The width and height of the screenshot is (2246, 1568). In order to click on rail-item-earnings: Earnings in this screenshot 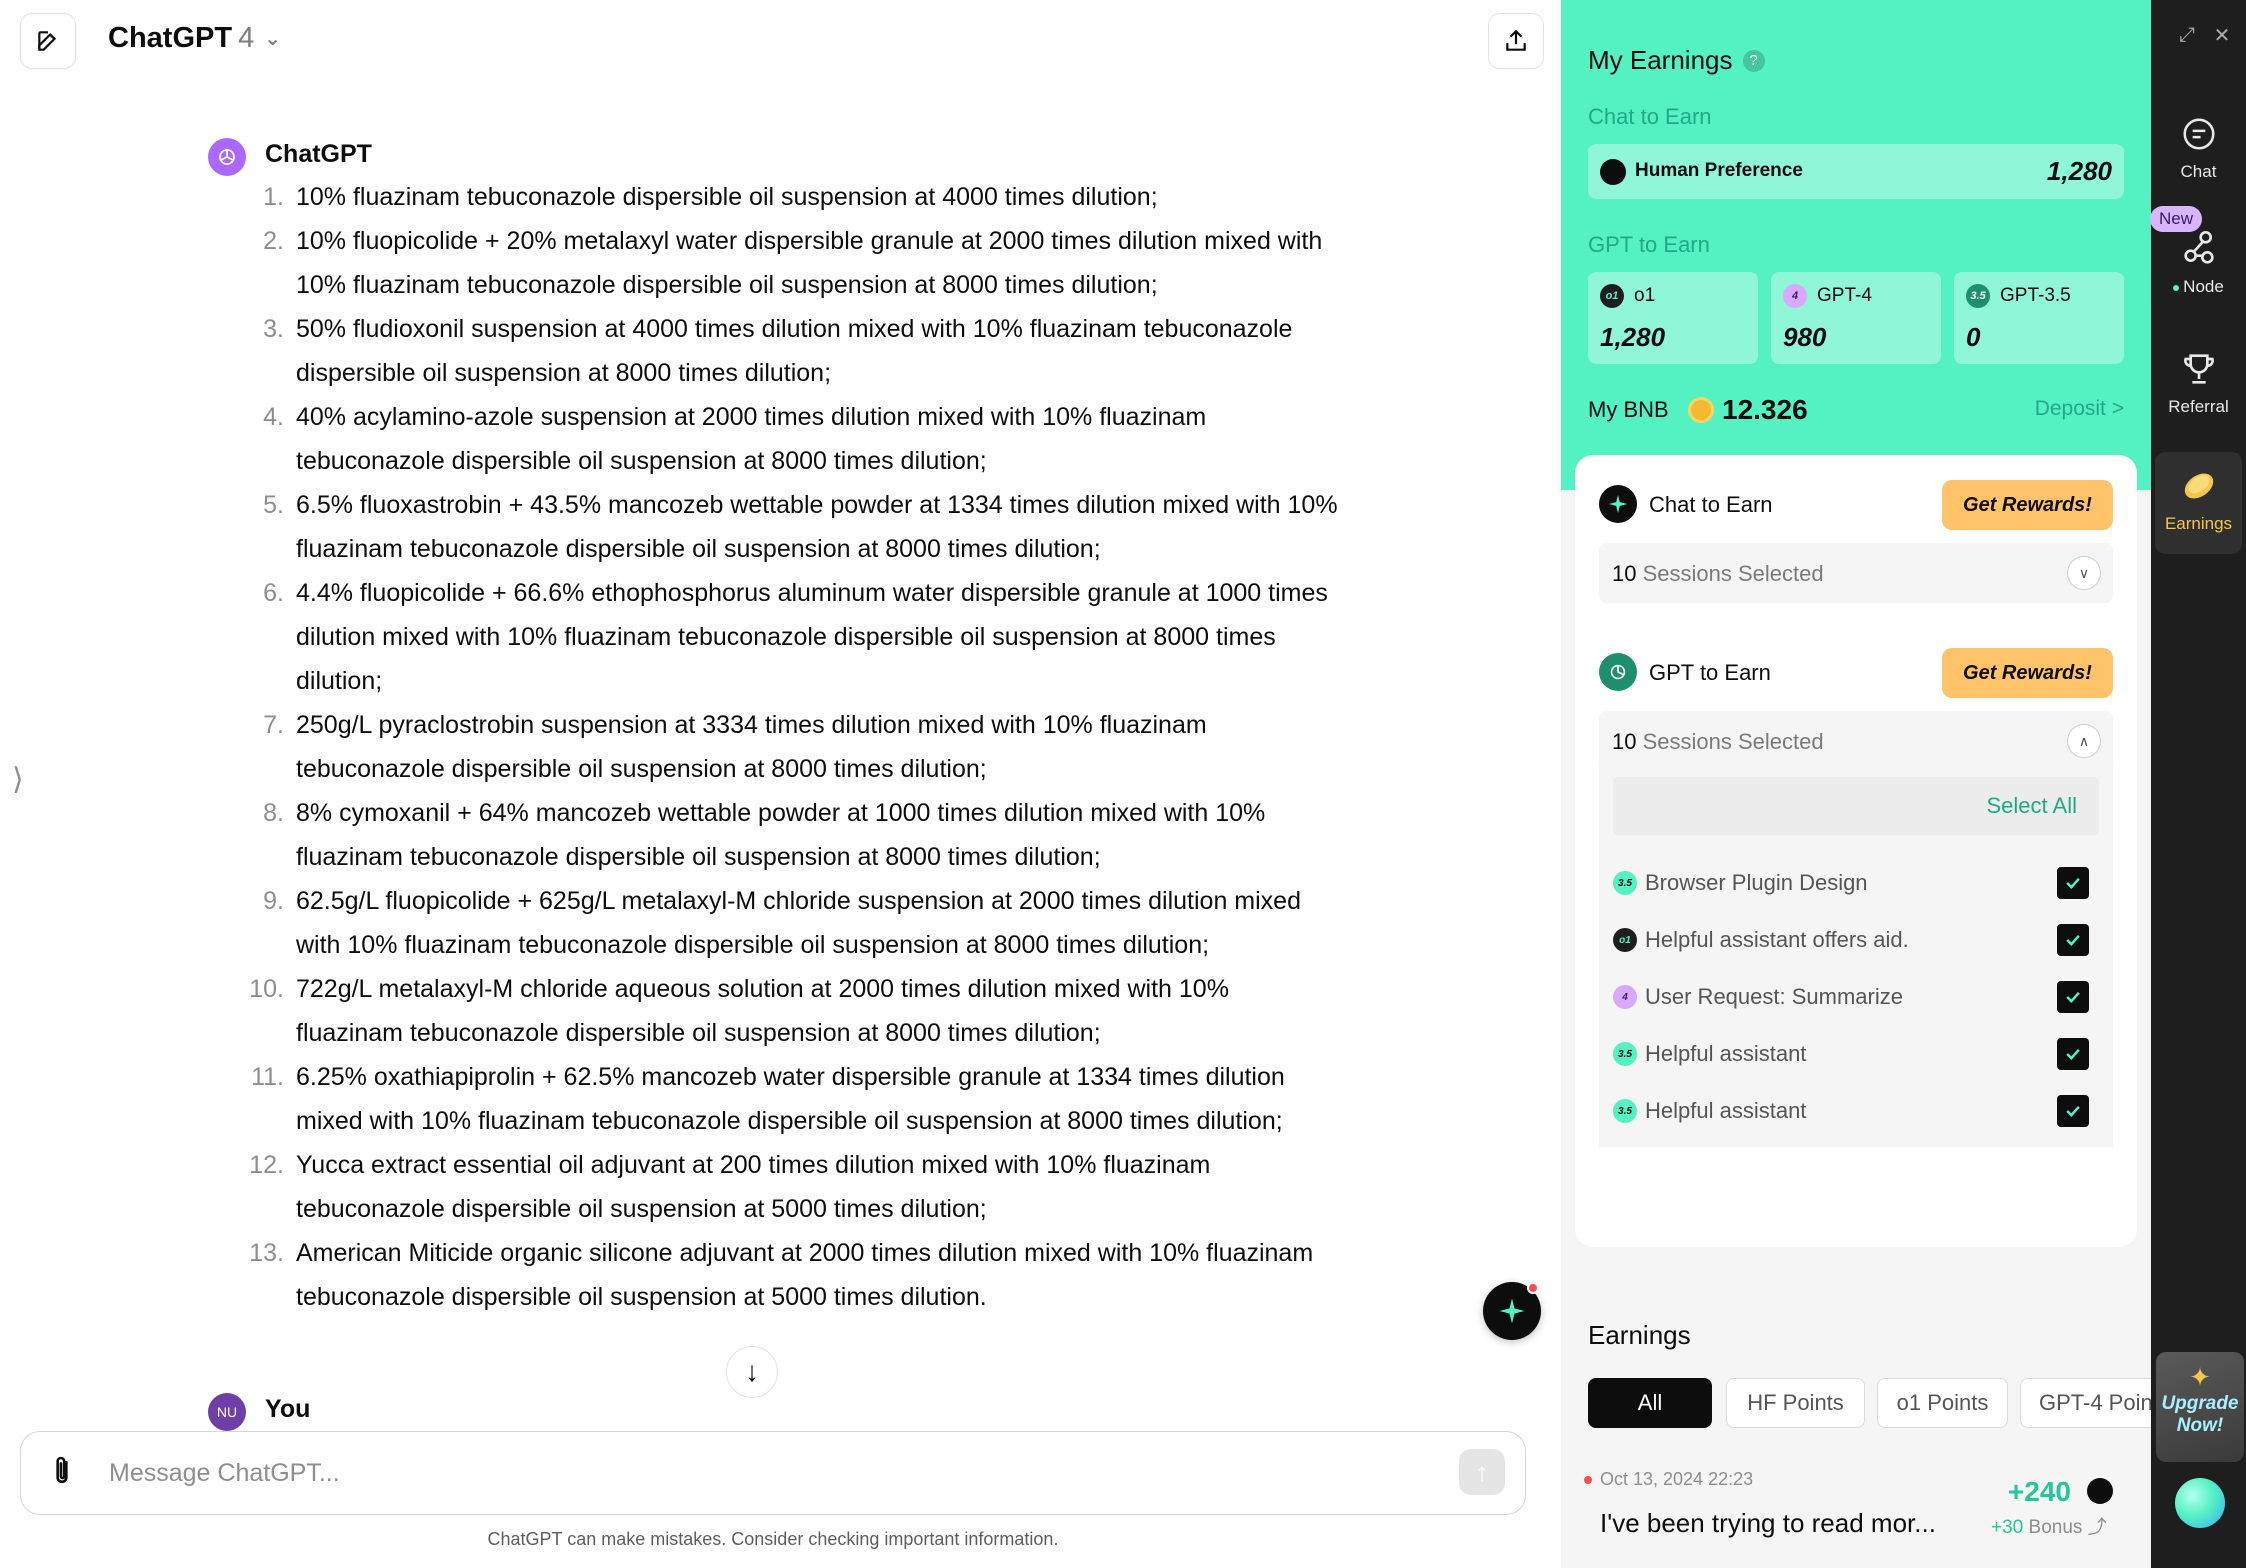, I will do `click(2198, 503)`.